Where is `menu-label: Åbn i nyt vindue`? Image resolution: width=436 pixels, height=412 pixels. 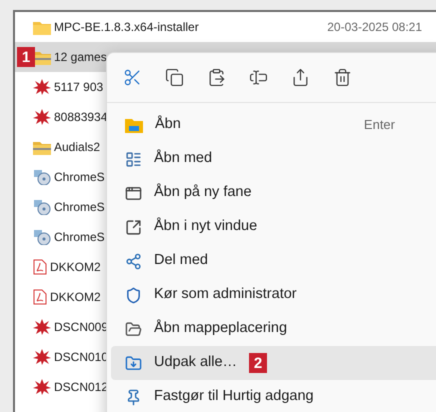
menu-label: Åbn i nyt vindue is located at coordinates (206, 226).